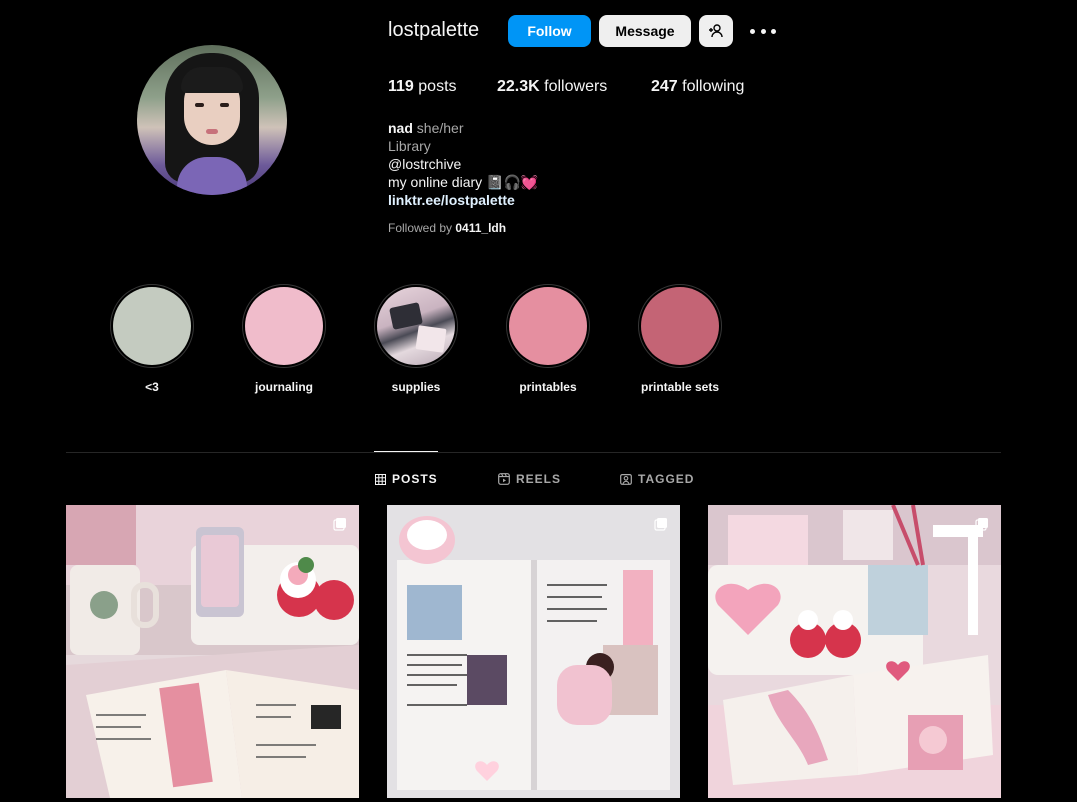 The image size is (1077, 802). I want to click on tab-tagged-label: TAGGED, so click(666, 479).